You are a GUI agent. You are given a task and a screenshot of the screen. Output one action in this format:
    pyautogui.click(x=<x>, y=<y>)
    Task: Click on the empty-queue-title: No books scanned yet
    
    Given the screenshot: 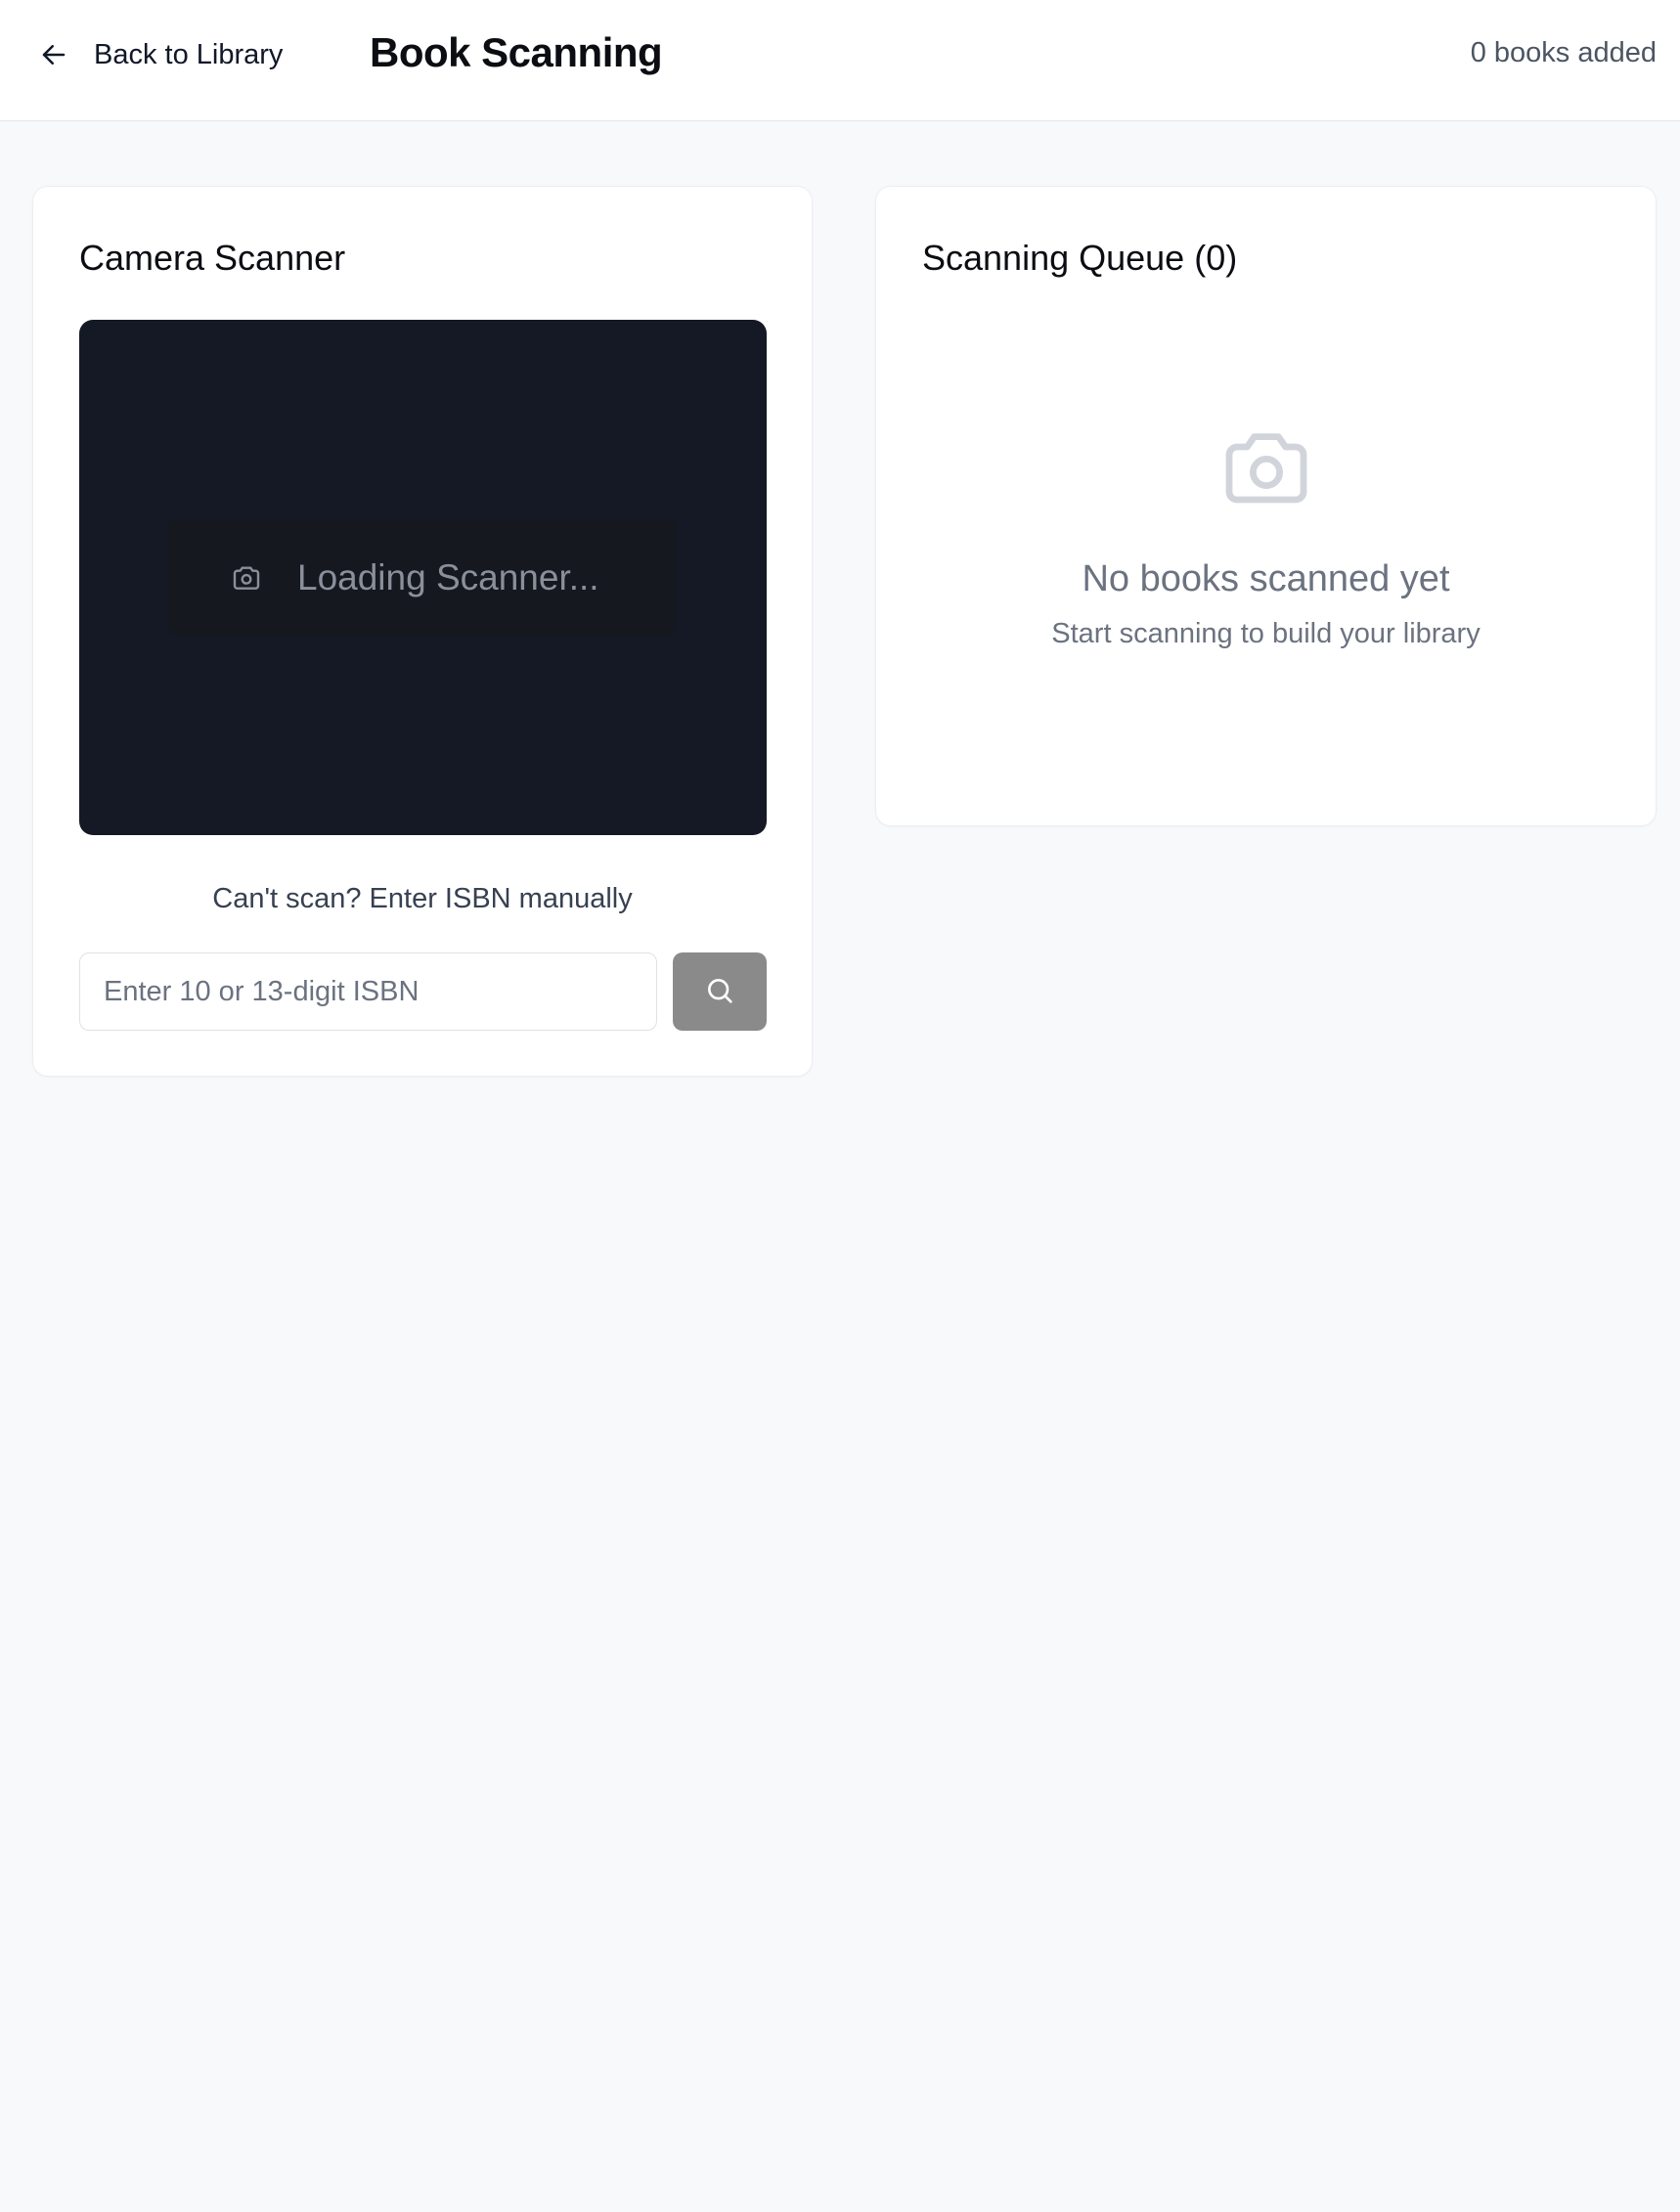 What is the action you would take?
    pyautogui.click(x=1266, y=578)
    